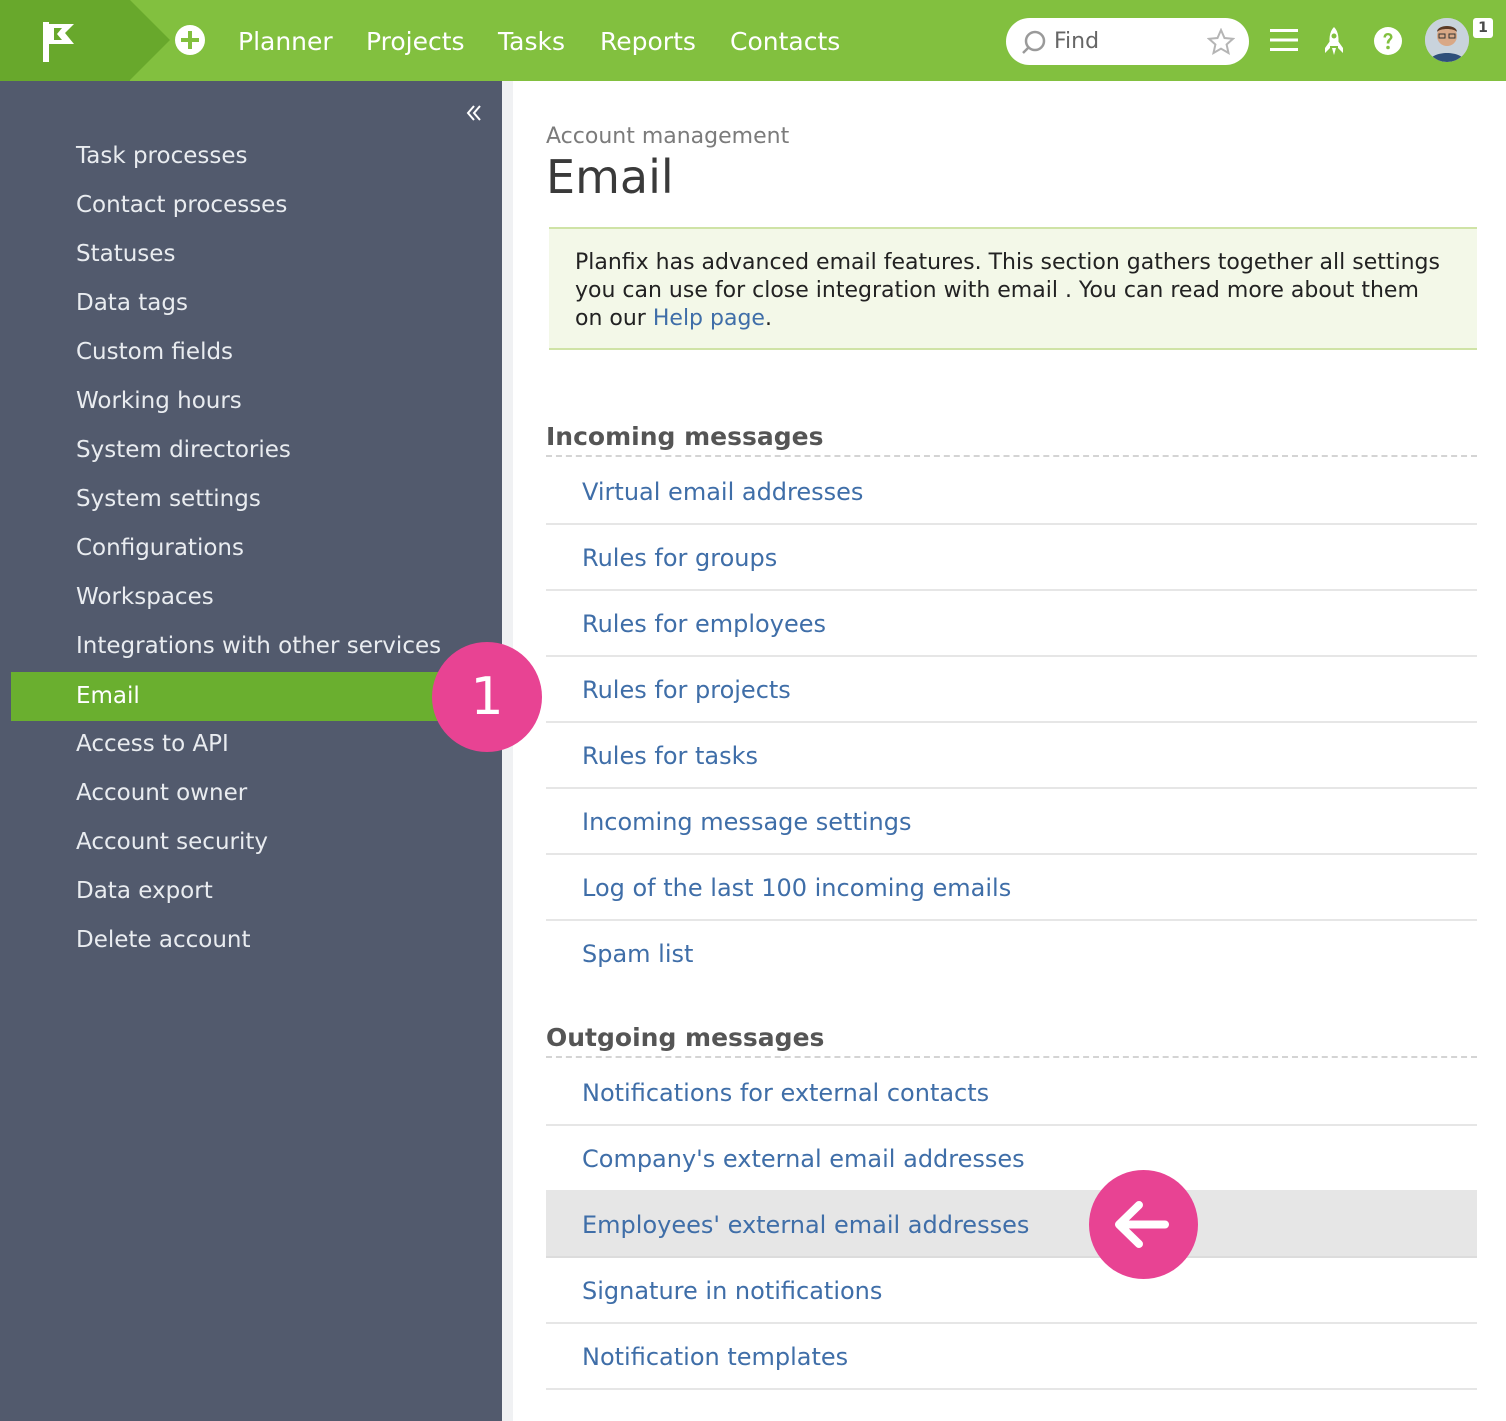 The width and height of the screenshot is (1506, 1421). I want to click on link-spam-list: Spam list, so click(1011, 954).